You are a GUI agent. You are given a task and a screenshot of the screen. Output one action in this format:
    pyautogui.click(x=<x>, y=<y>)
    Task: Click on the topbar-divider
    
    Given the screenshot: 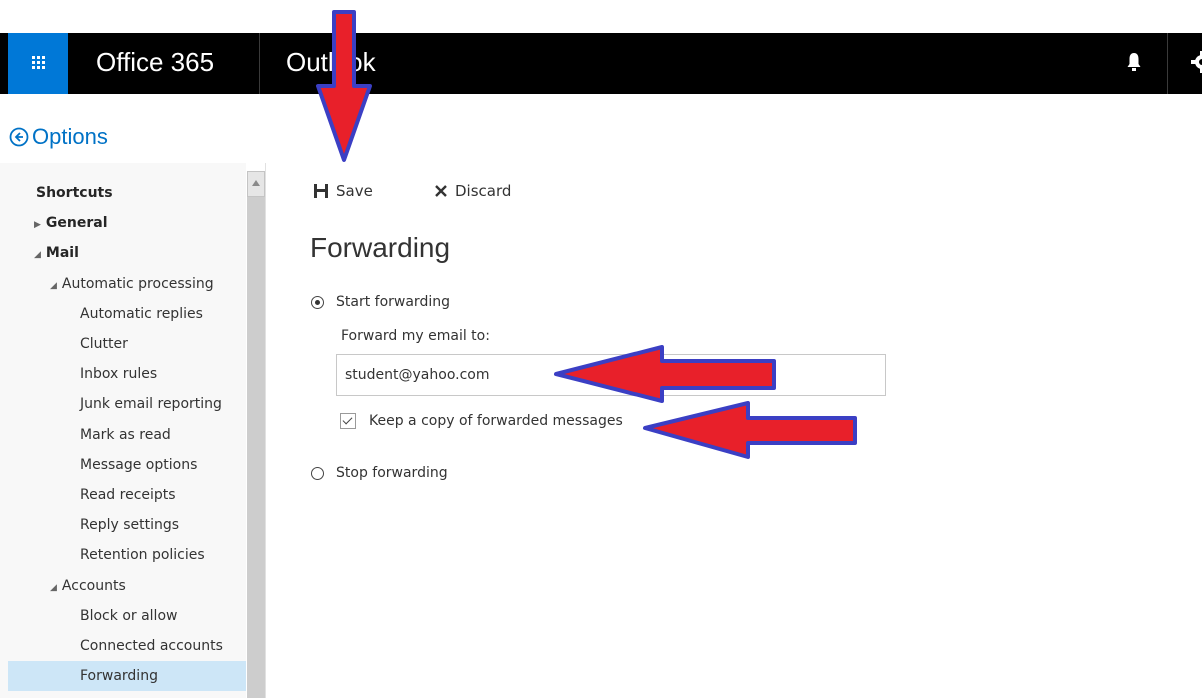 What is the action you would take?
    pyautogui.click(x=259, y=63)
    